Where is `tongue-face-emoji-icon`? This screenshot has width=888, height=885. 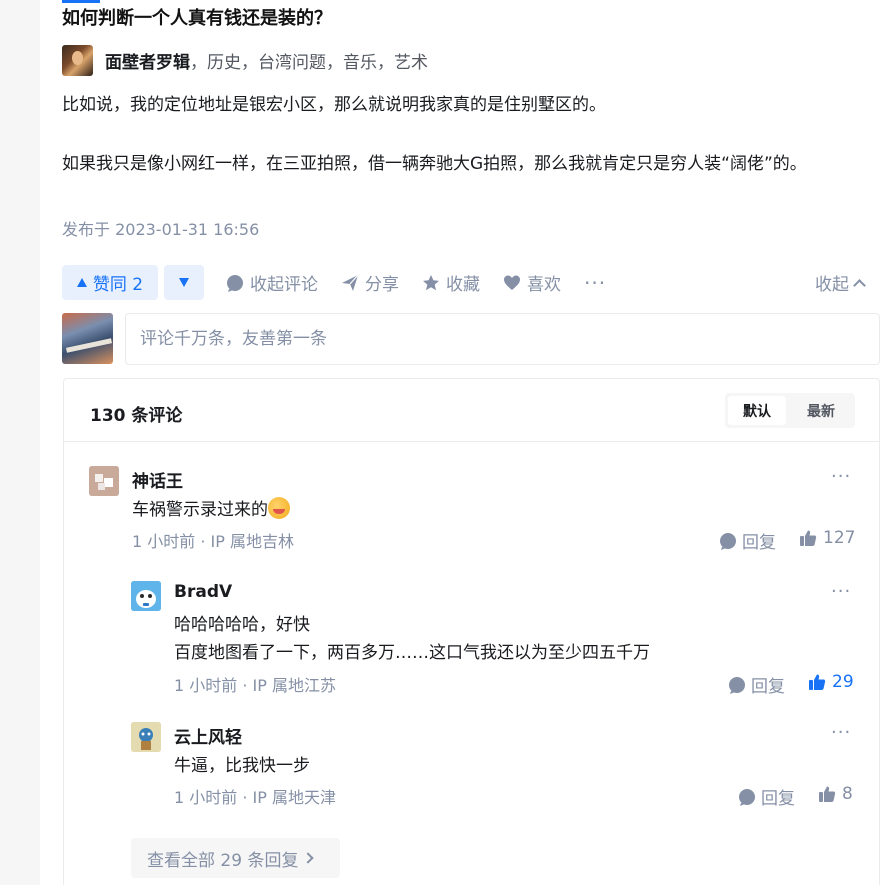 tongue-face-emoji-icon is located at coordinates (279, 508).